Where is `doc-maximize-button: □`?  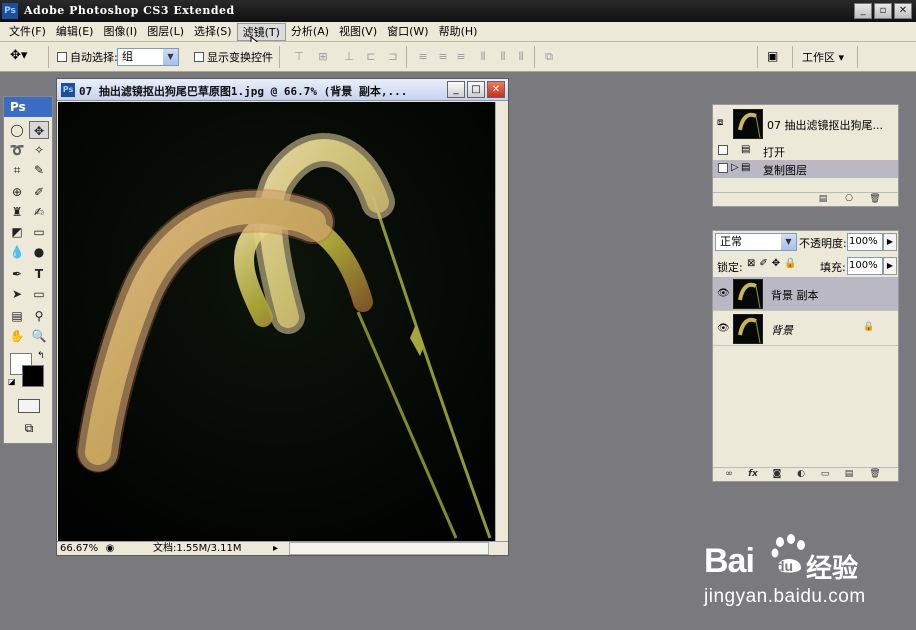
doc-maximize-button: □ is located at coordinates (476, 89).